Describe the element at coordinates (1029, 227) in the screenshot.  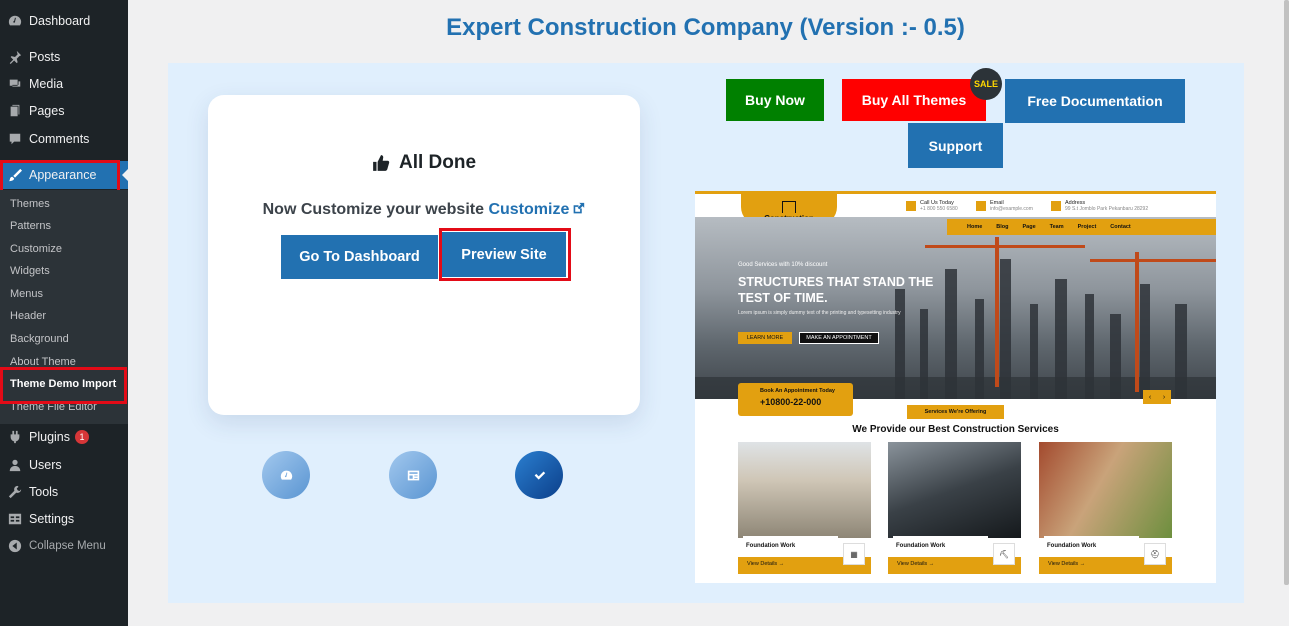
I see `preview-nav-item: Page` at that location.